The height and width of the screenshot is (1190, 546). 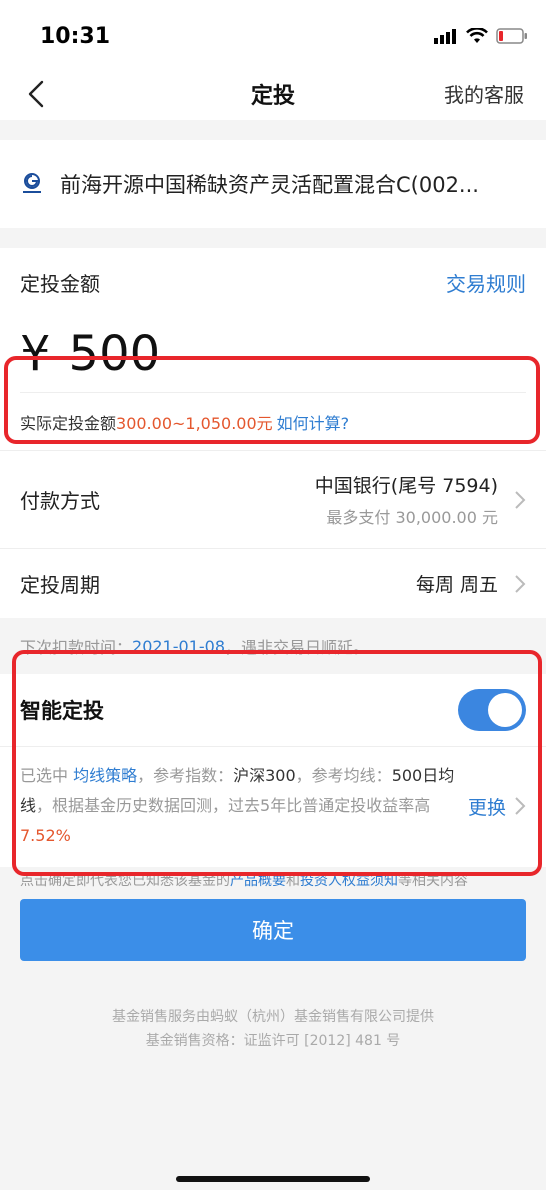 What do you see at coordinates (484, 93) in the screenshot?
I see `customer-service-button: 我的客服` at bounding box center [484, 93].